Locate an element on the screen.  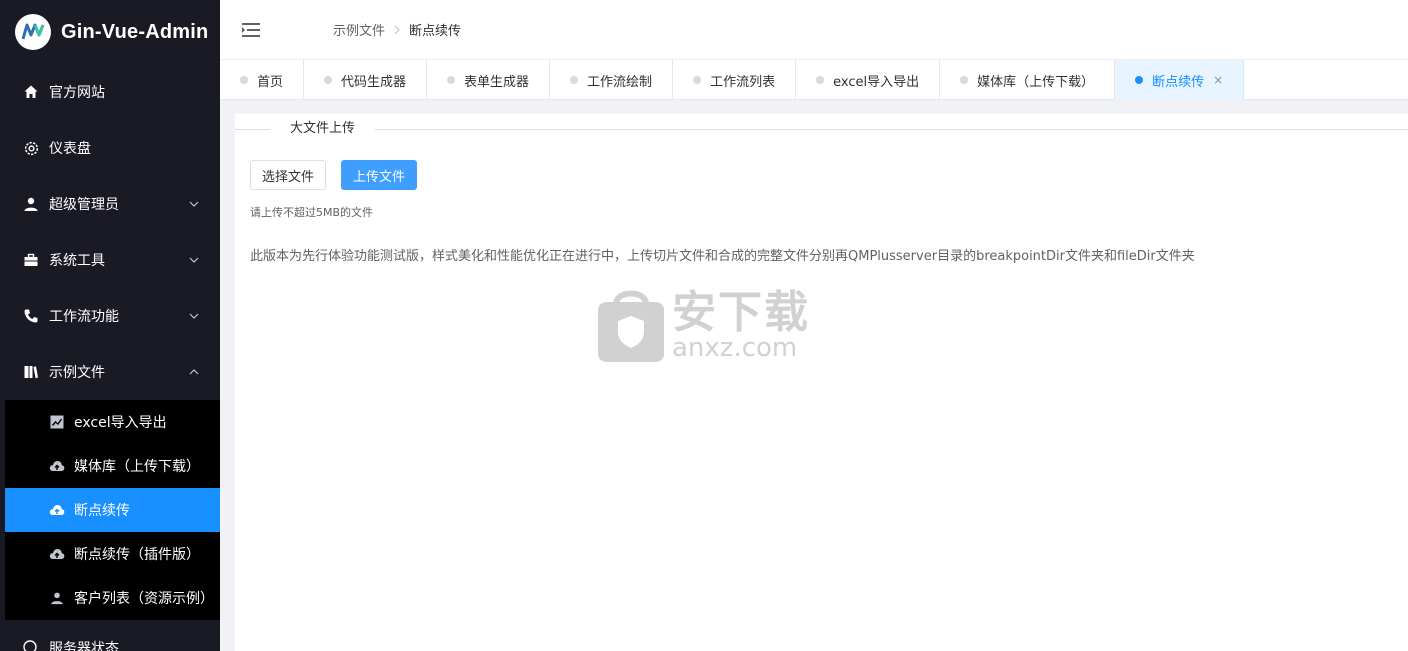
tab-home: 首页 is located at coordinates (262, 80).